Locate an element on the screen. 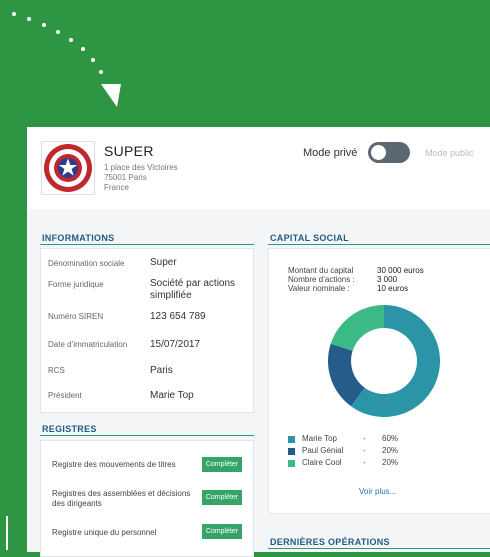 The image size is (490, 557). toggle-knob is located at coordinates (378, 152).